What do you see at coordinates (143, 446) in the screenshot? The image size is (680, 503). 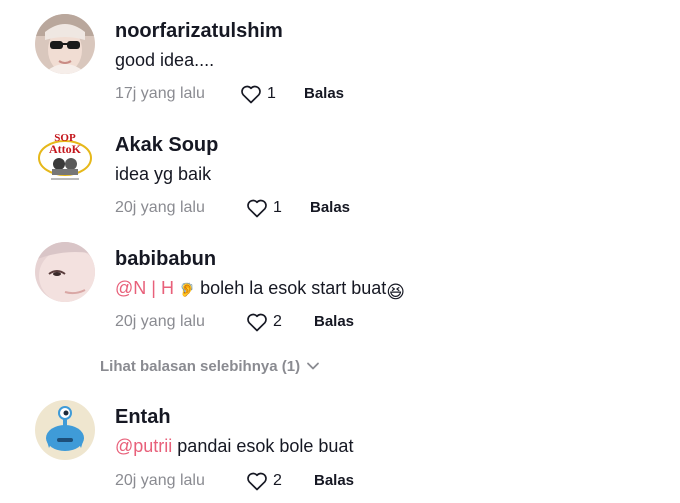 I see `mention-link: @putrii` at bounding box center [143, 446].